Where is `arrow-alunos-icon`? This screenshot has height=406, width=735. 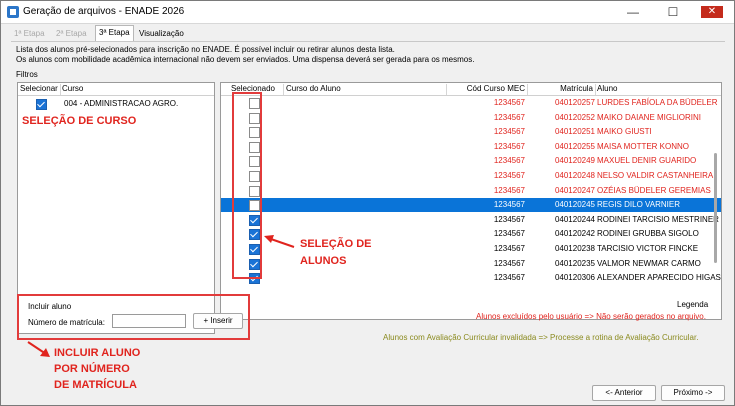
arrow-alunos-icon is located at coordinates (279, 241).